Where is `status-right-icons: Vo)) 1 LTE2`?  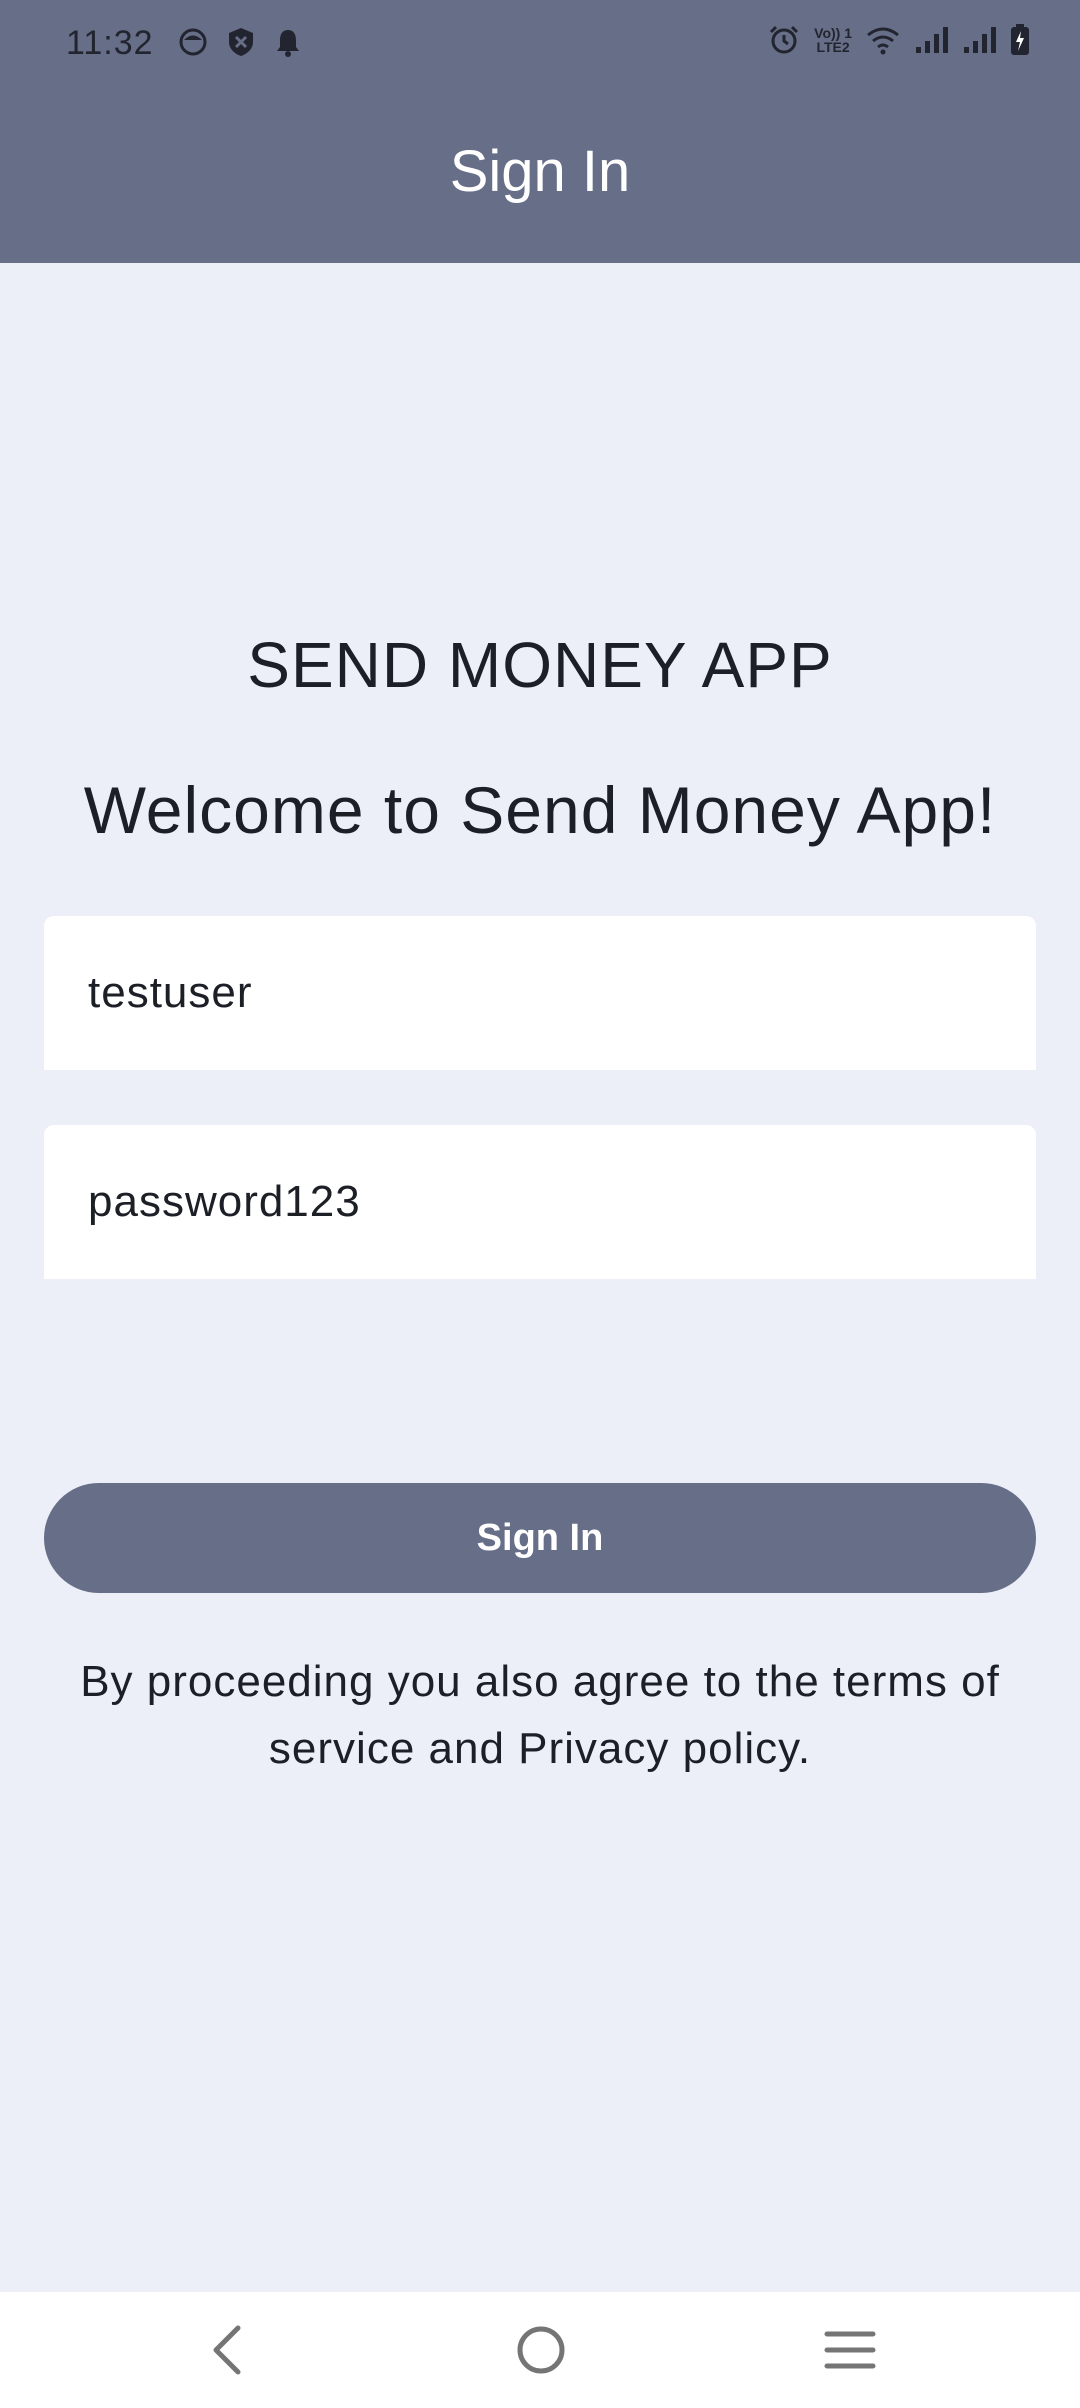
status-right-icons: Vo)) 1 LTE2 is located at coordinates (899, 40).